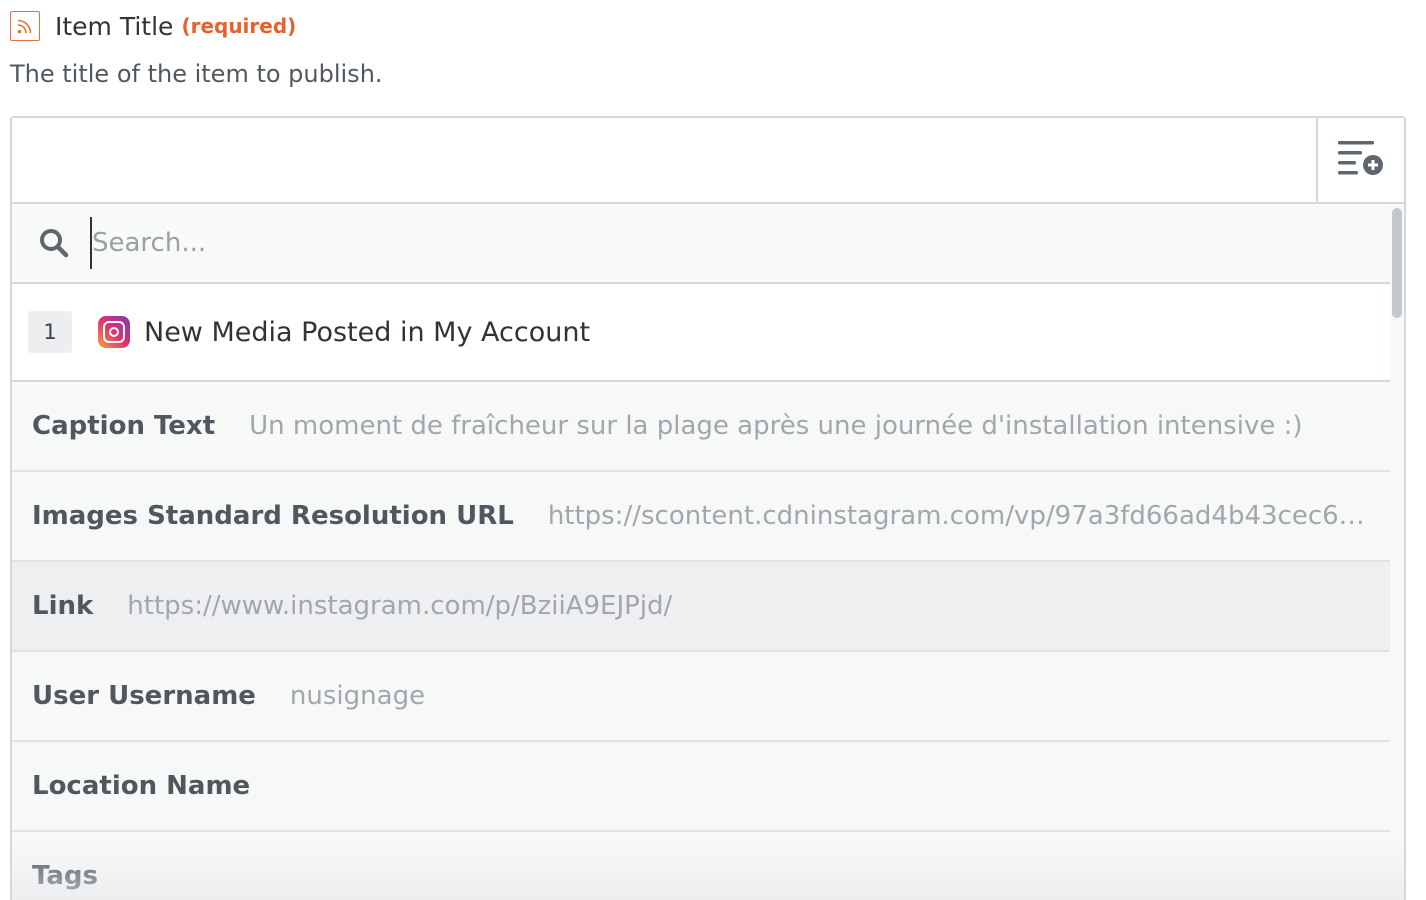 This screenshot has height=900, width=1426. What do you see at coordinates (196, 74) in the screenshot?
I see `help-text: The title of the item to publish.` at bounding box center [196, 74].